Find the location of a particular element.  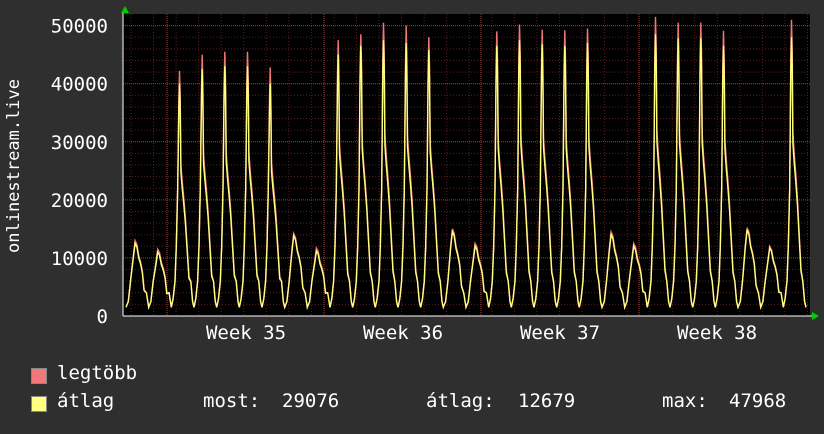

x-tick-label: Week 36 is located at coordinates (403, 333).